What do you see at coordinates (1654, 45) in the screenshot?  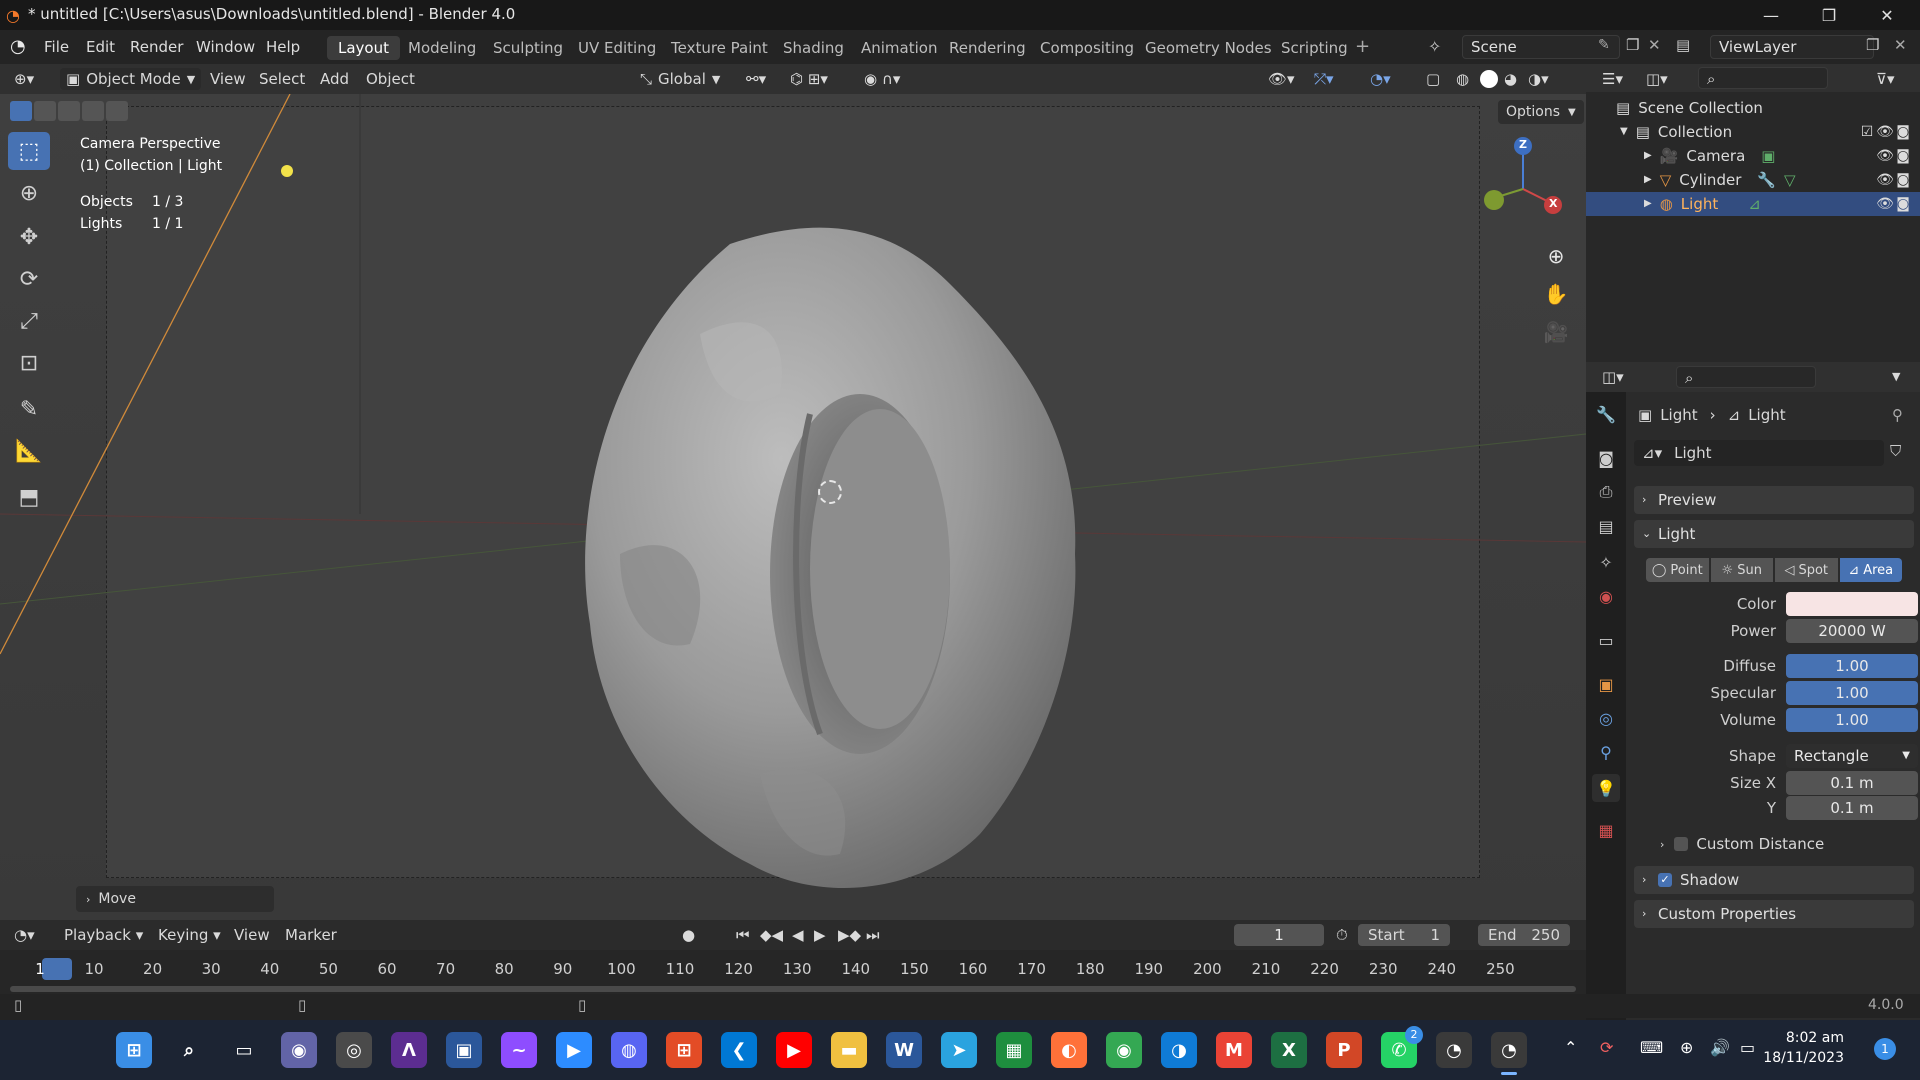 I see `delete-scene-icon: ✕` at bounding box center [1654, 45].